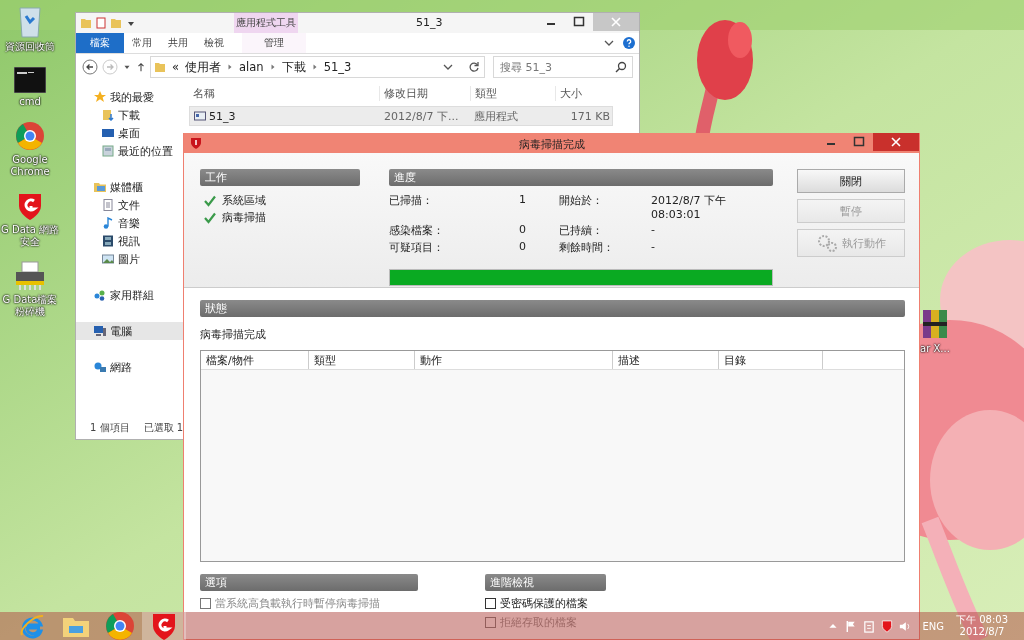 Image resolution: width=1024 pixels, height=640 pixels. What do you see at coordinates (581, 177) in the screenshot?
I see `section-header: 進度` at bounding box center [581, 177].